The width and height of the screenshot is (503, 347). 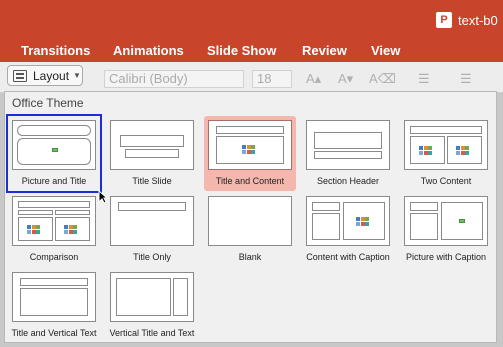 What do you see at coordinates (152, 257) in the screenshot?
I see `layout-label: Title Only` at bounding box center [152, 257].